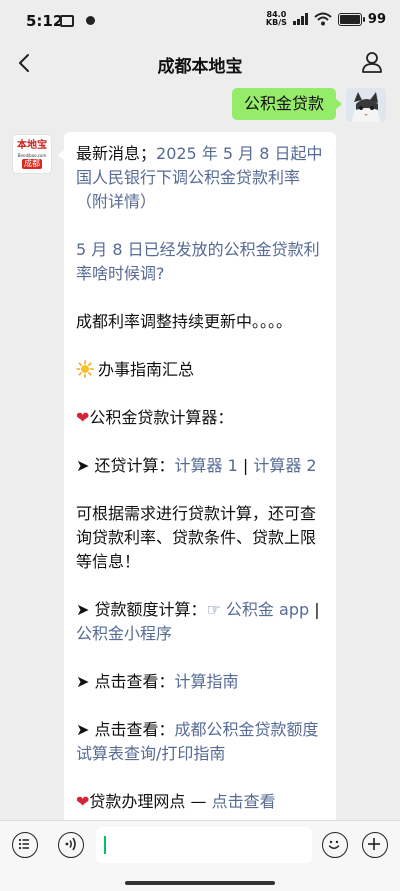 This screenshot has height=891, width=400. I want to click on text-cursor, so click(105, 845).